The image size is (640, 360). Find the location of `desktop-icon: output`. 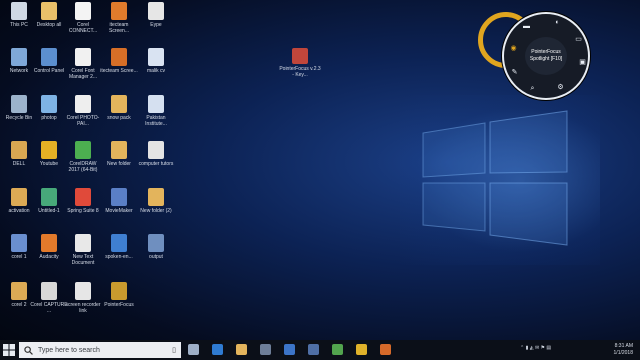

desktop-icon: output is located at coordinates (156, 247).